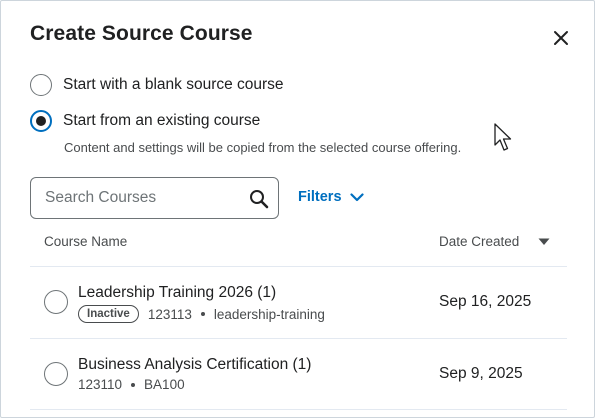 Image resolution: width=597 pixels, height=420 pixels. What do you see at coordinates (561, 38) in the screenshot?
I see `close-icon` at bounding box center [561, 38].